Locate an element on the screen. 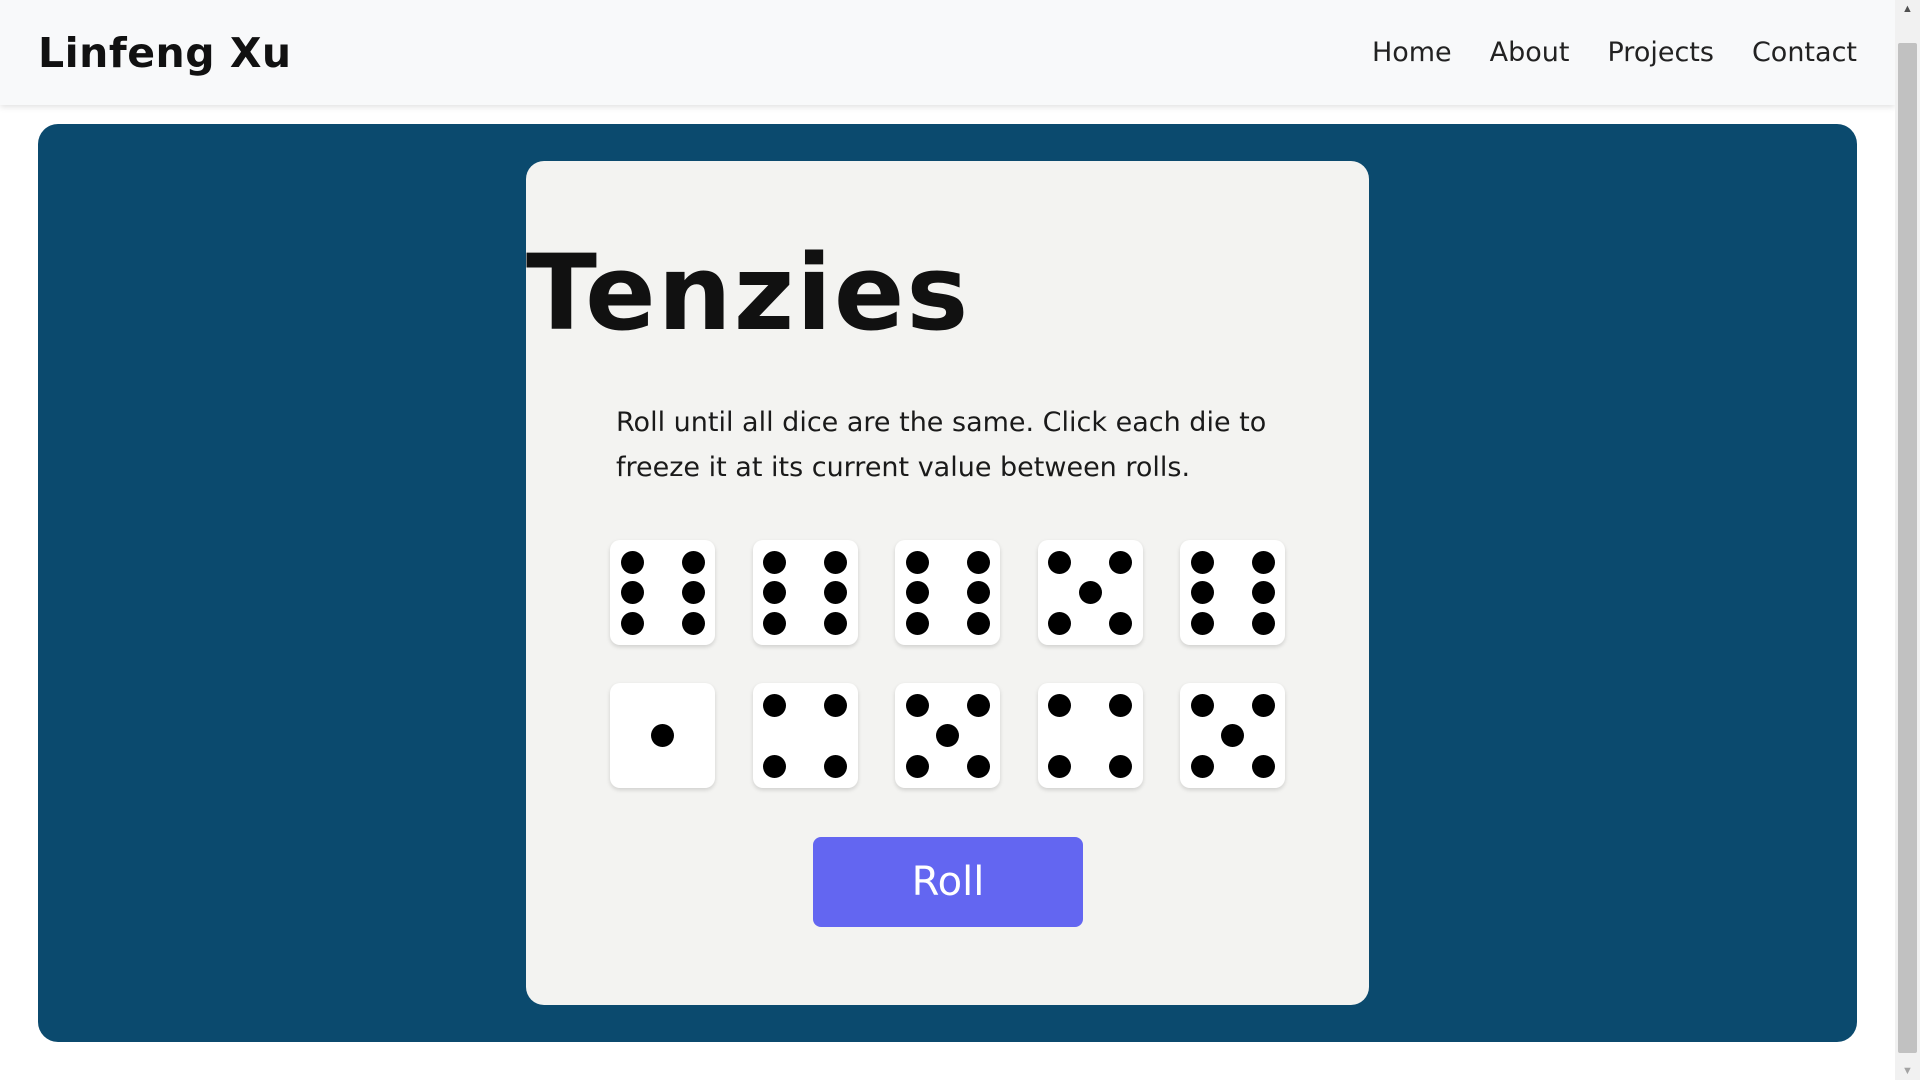 The height and width of the screenshot is (1080, 1920). scroll-up-arrow-icon: ▲ is located at coordinates (1907, 9).